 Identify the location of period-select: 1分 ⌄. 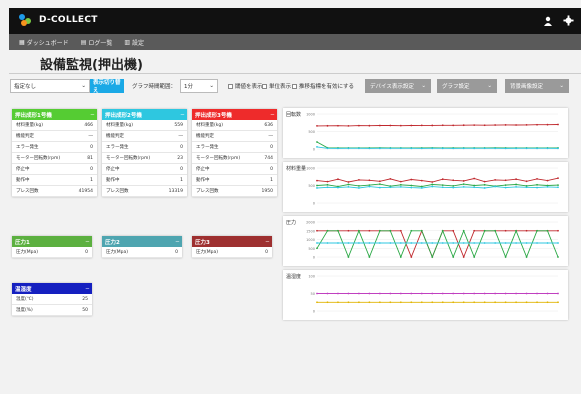
(199, 86).